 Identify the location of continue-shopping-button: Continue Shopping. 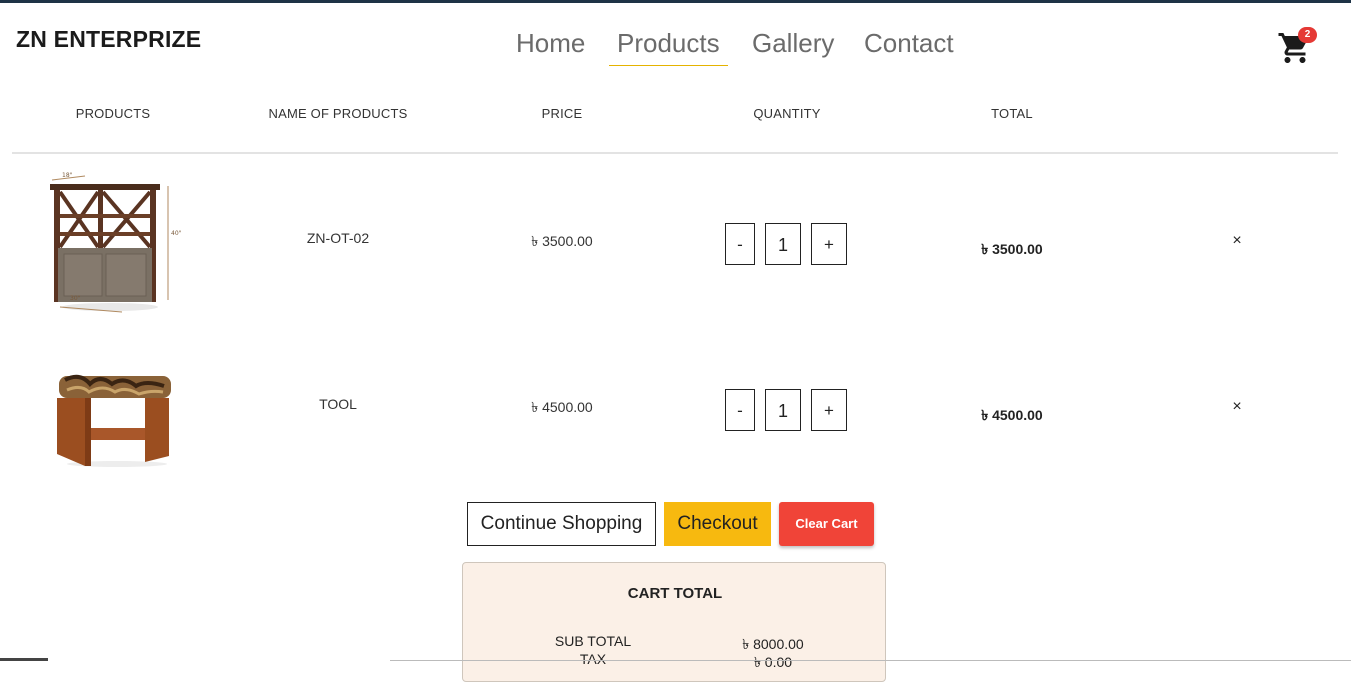
(561, 524).